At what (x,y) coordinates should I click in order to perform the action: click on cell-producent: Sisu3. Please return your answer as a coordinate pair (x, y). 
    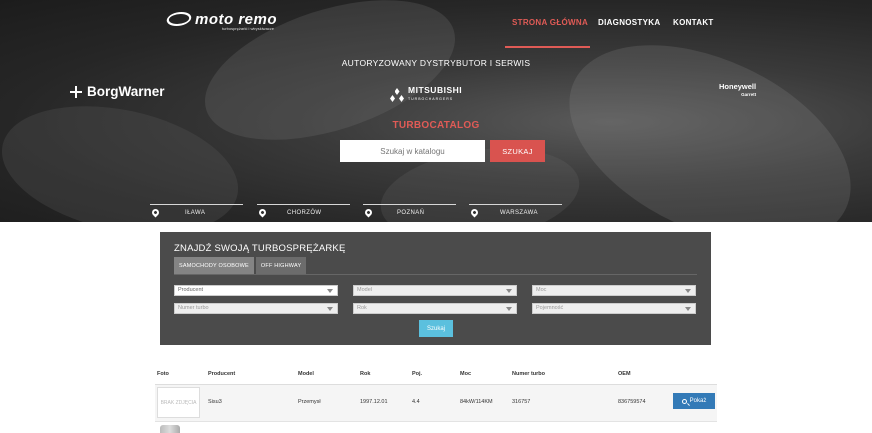
    Looking at the image, I should click on (215, 402).